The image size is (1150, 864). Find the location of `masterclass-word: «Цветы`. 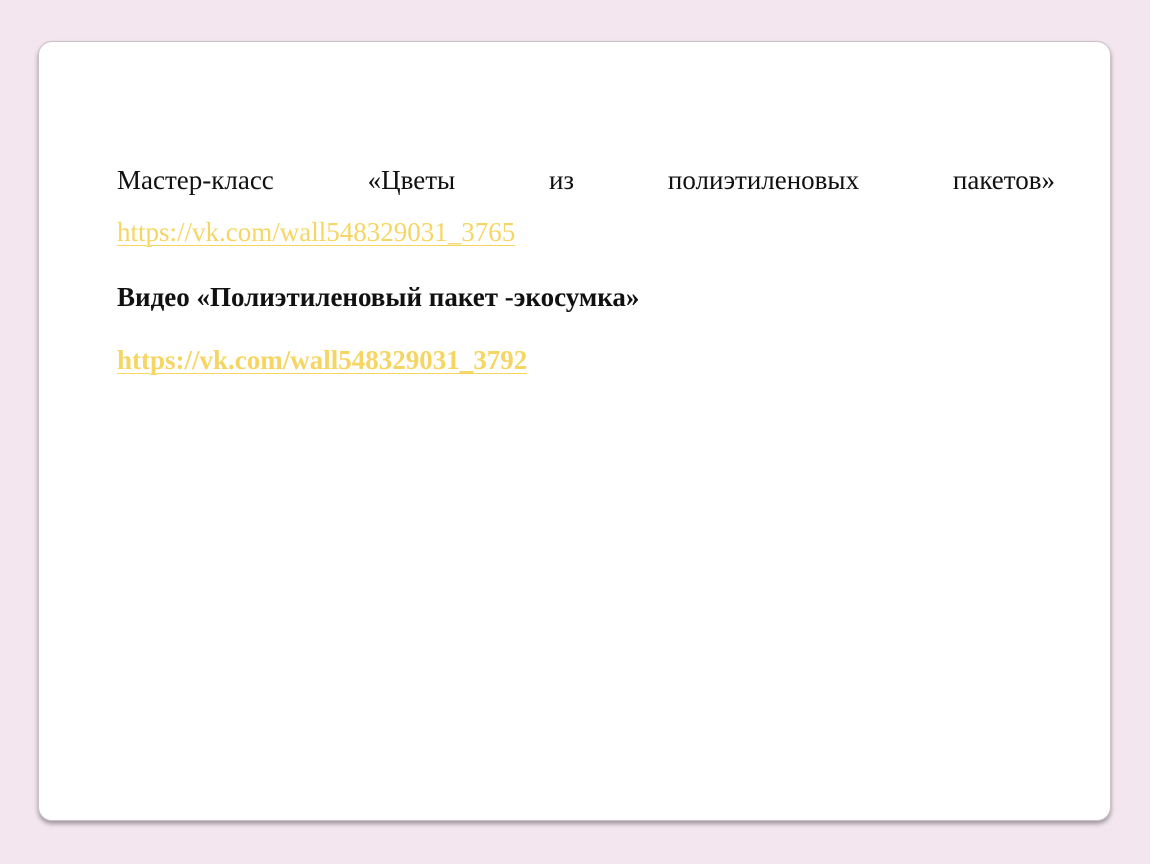

masterclass-word: «Цветы is located at coordinates (411, 180).